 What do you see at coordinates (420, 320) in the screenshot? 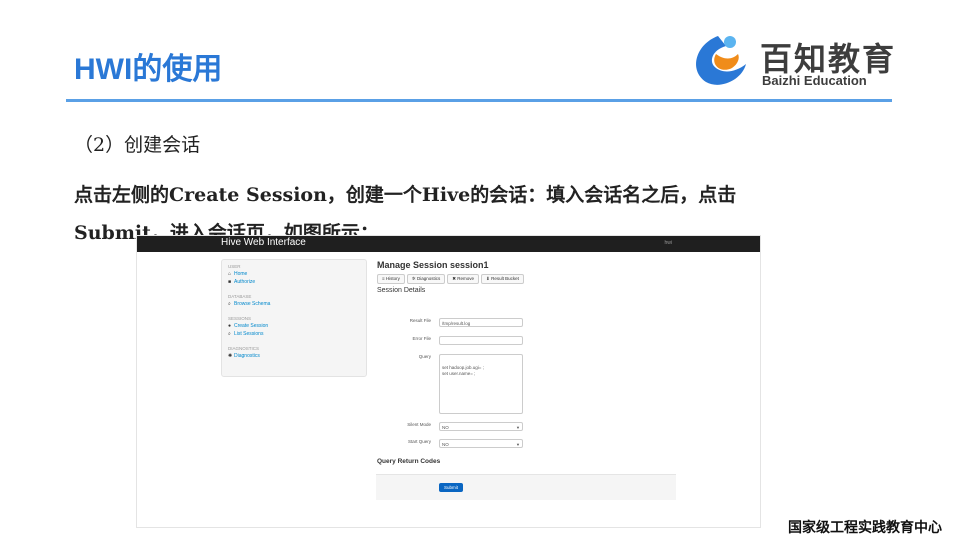
I see `result-file-label: Result File` at bounding box center [420, 320].